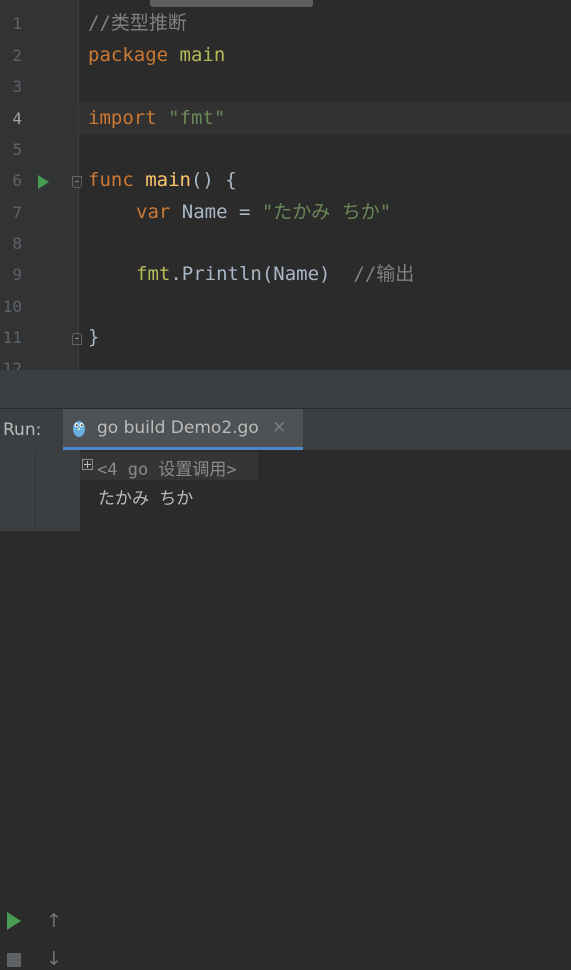  Describe the element at coordinates (17, 180) in the screenshot. I see `line-number: 6` at that location.